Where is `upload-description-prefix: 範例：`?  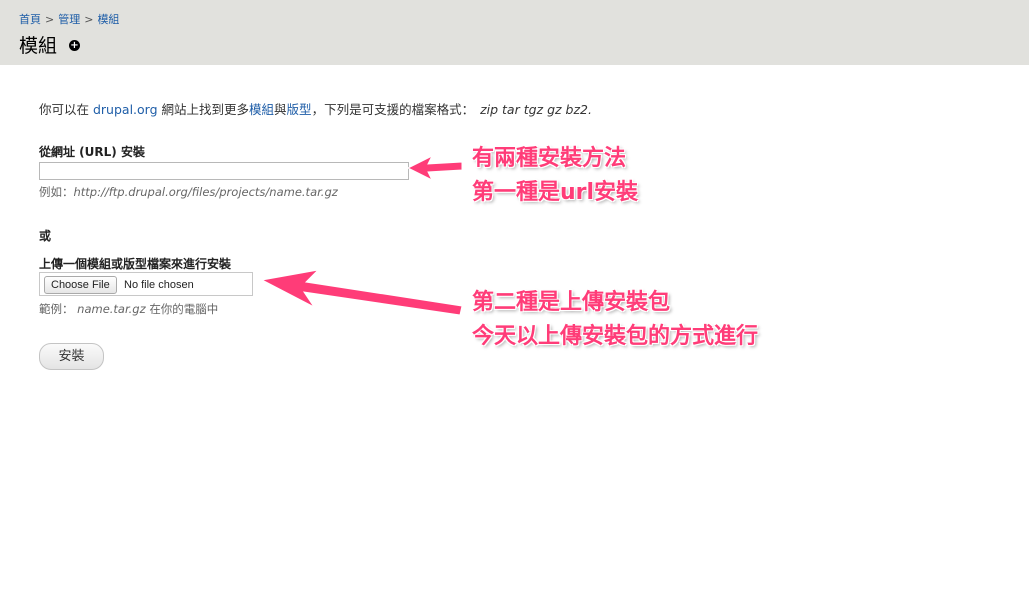
upload-description-prefix: 範例： is located at coordinates (56, 309).